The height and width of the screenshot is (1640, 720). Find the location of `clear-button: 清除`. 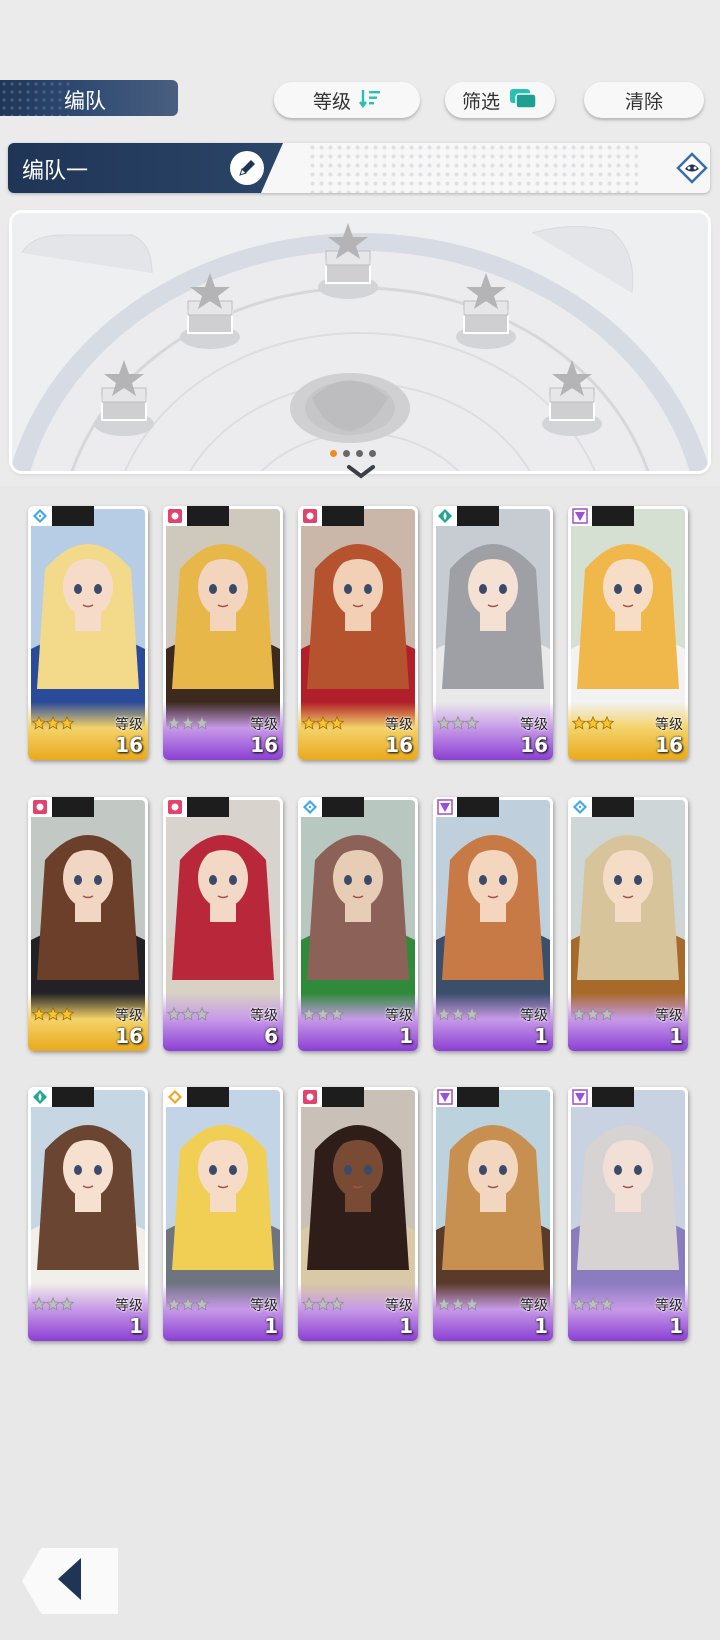

clear-button: 清除 is located at coordinates (644, 100).